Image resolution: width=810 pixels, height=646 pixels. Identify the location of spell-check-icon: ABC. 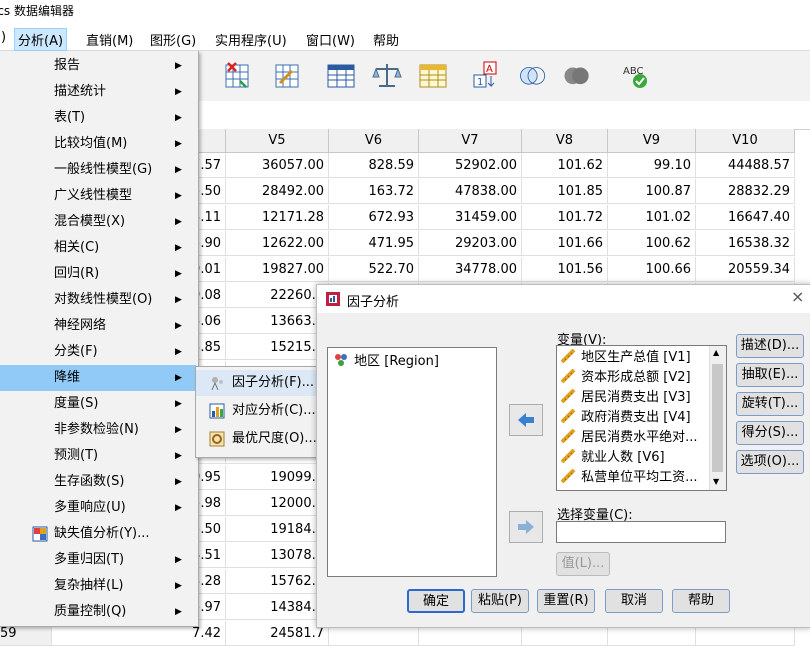
(637, 75).